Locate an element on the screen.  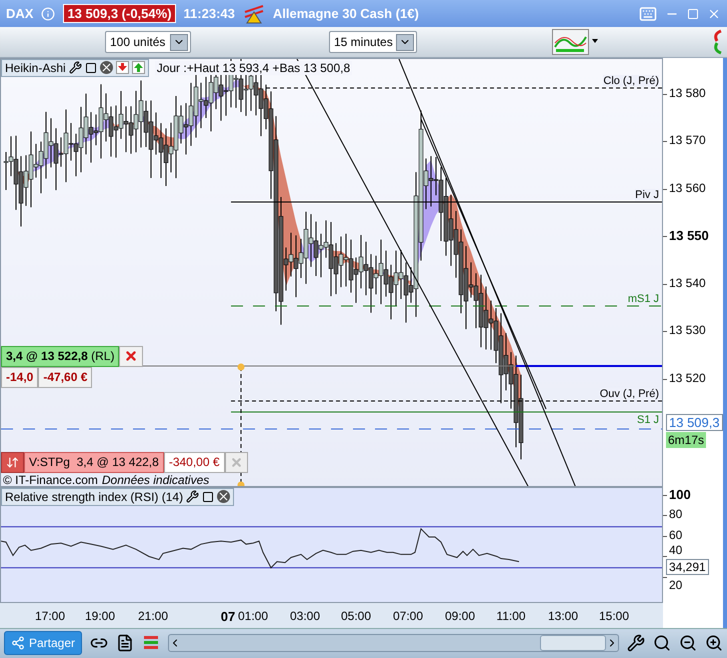
price-tick: 13 530 is located at coordinates (687, 330).